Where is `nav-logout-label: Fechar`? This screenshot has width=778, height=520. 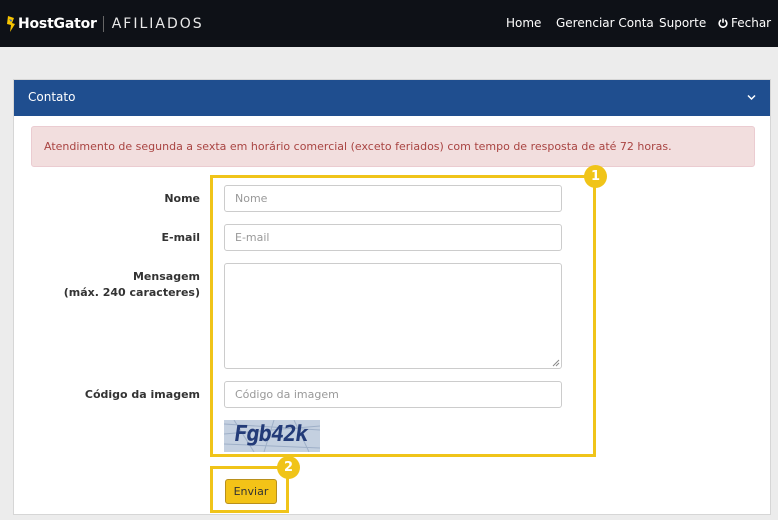
nav-logout-label: Fechar is located at coordinates (751, 23).